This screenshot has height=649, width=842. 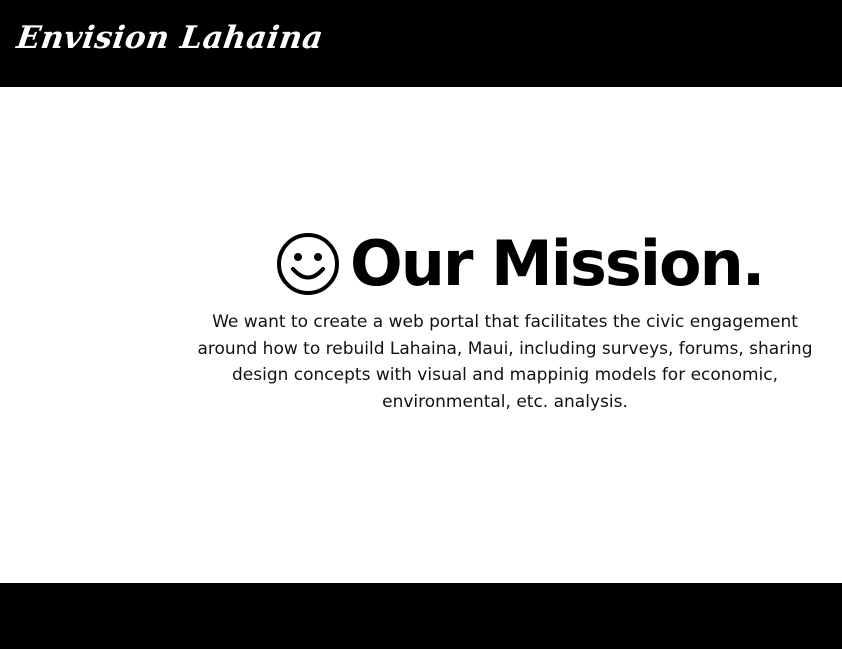 I want to click on site-header: Envision Lahaina, so click(x=421, y=43).